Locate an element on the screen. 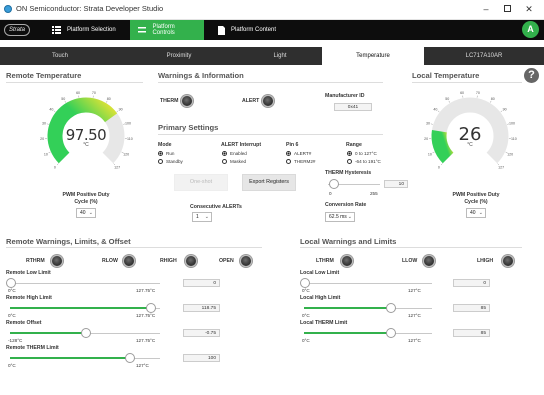 The height and width of the screenshot is (395, 544). tab-temperature: Temperature is located at coordinates (373, 56).